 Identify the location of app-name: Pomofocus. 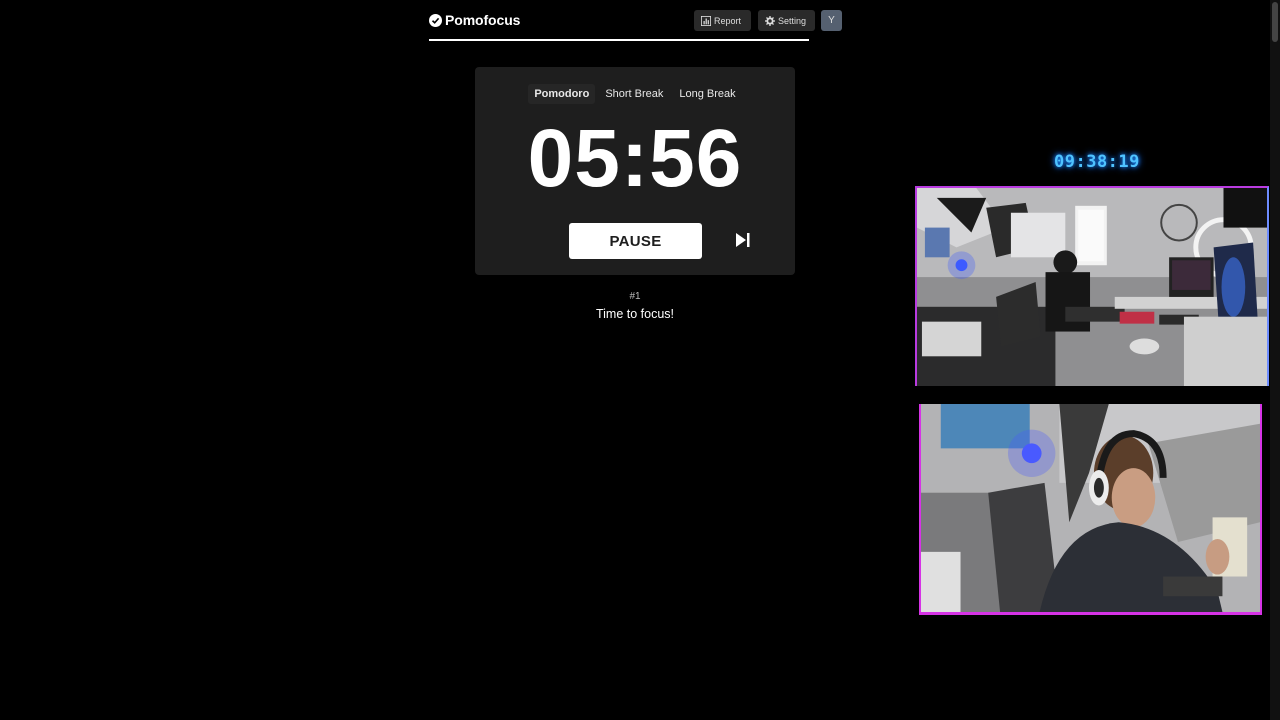
(483, 20).